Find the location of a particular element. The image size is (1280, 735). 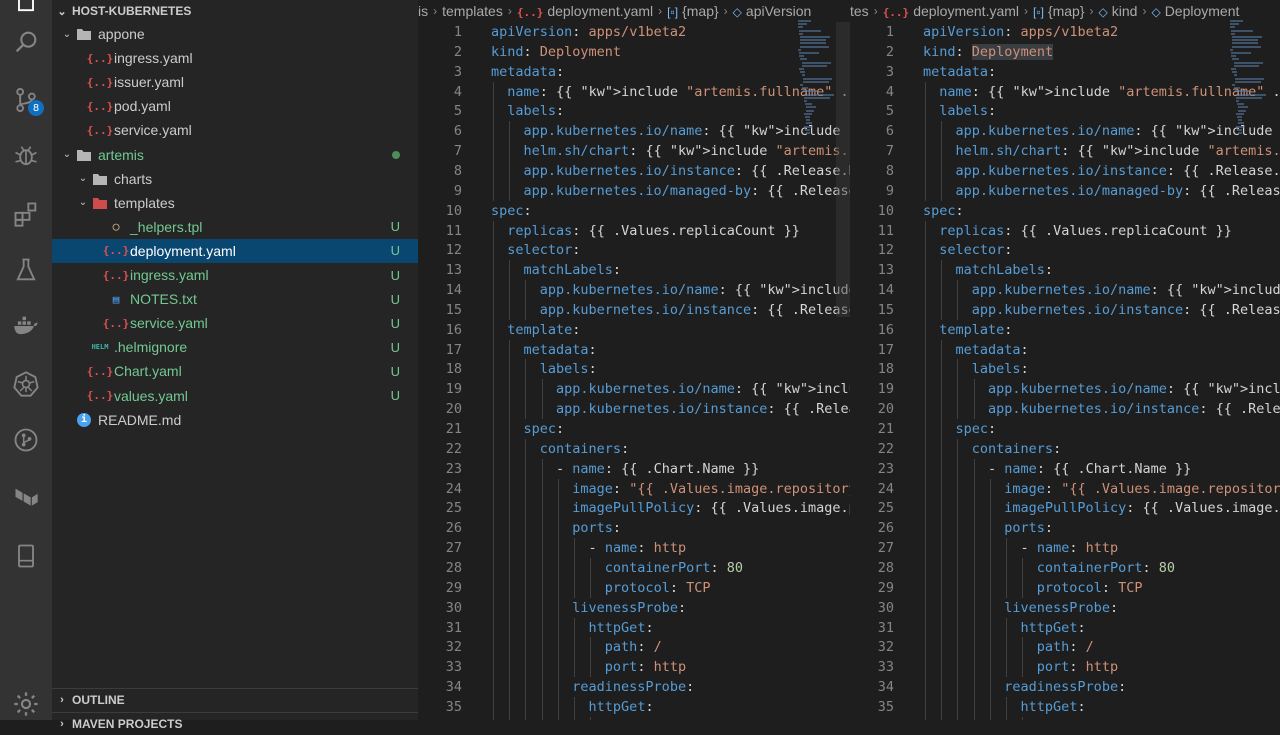

breadcrumb-item: templates is located at coordinates (472, 11).